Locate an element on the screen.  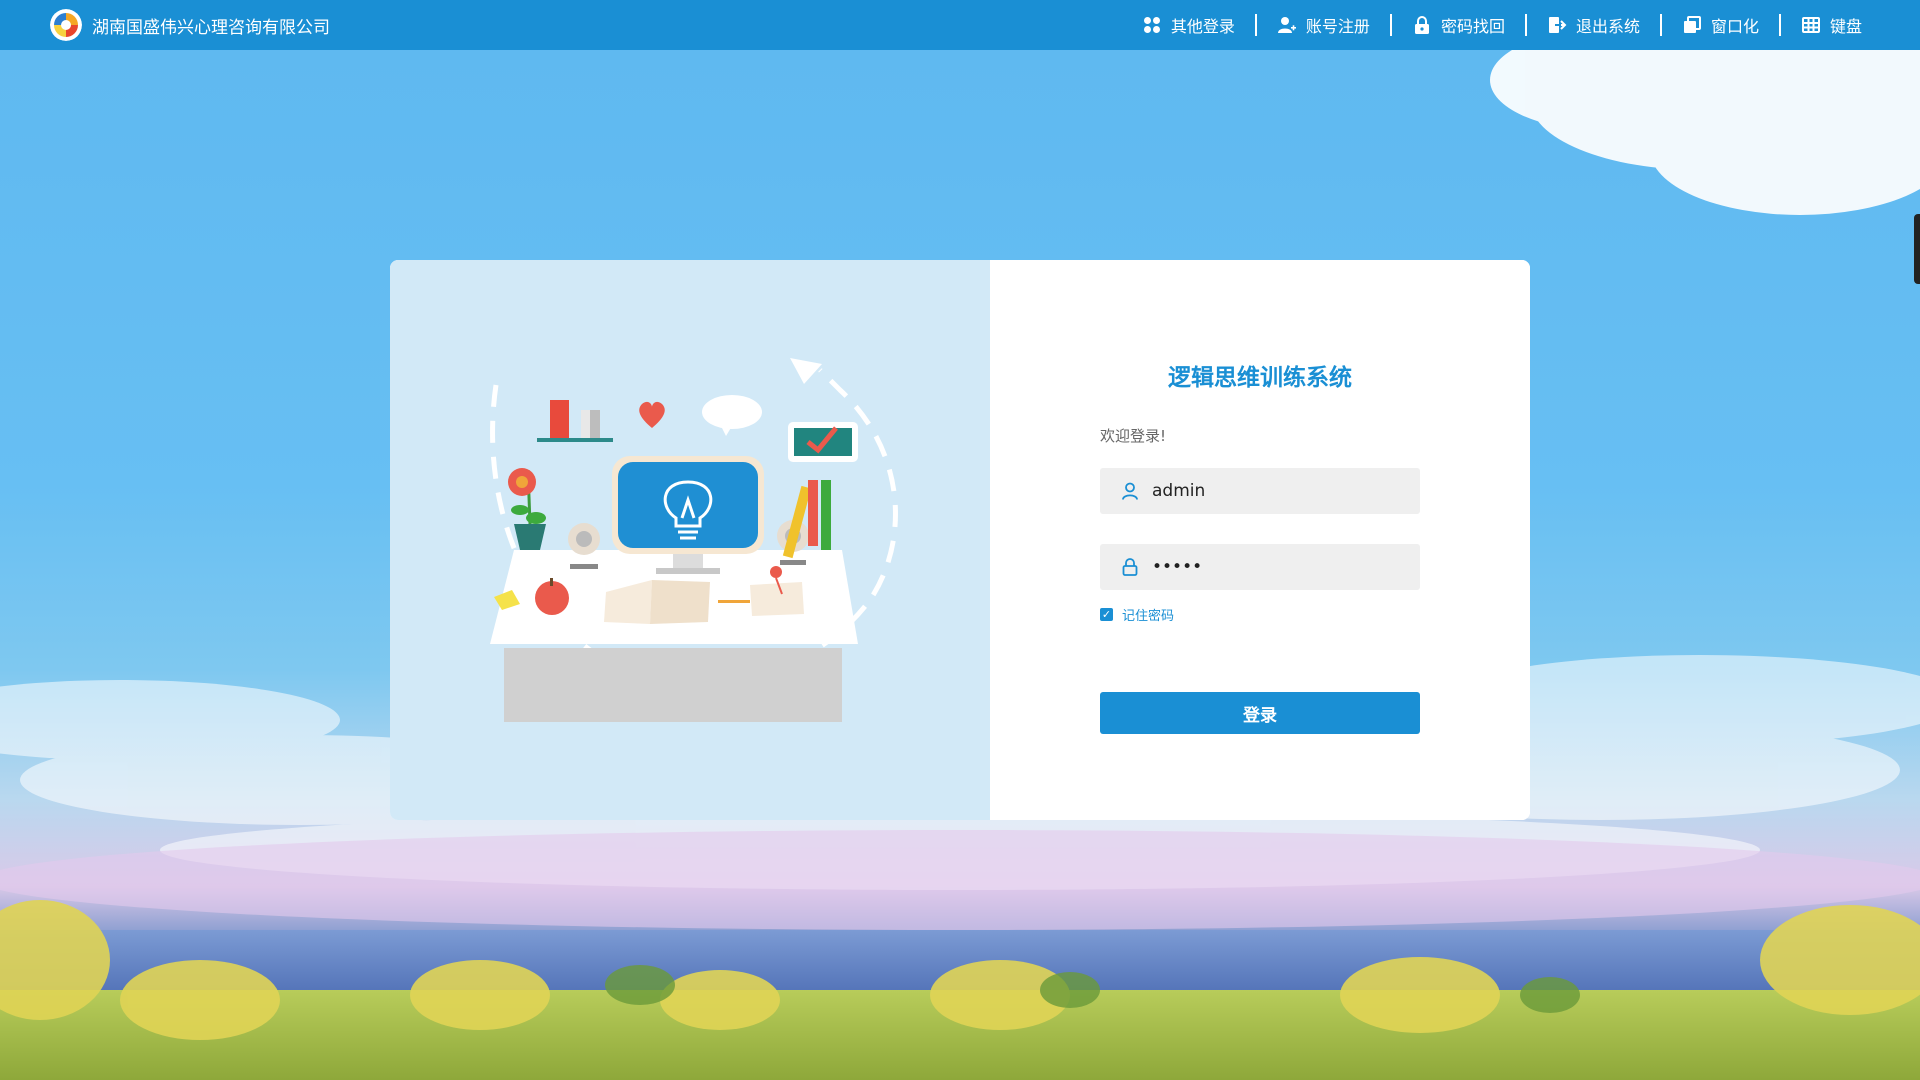
remember-label: 记住密码 is located at coordinates (1148, 616).